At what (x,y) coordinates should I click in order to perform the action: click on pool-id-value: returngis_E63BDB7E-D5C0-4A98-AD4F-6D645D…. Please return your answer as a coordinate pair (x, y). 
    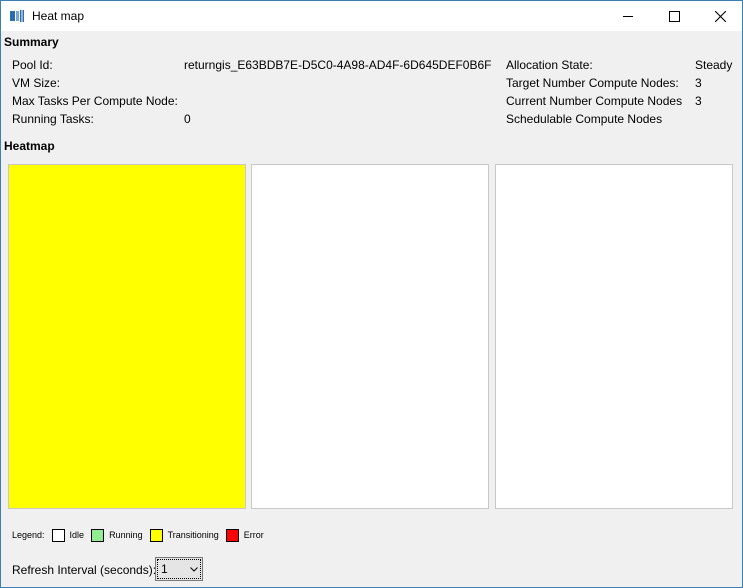
    Looking at the image, I should click on (338, 65).